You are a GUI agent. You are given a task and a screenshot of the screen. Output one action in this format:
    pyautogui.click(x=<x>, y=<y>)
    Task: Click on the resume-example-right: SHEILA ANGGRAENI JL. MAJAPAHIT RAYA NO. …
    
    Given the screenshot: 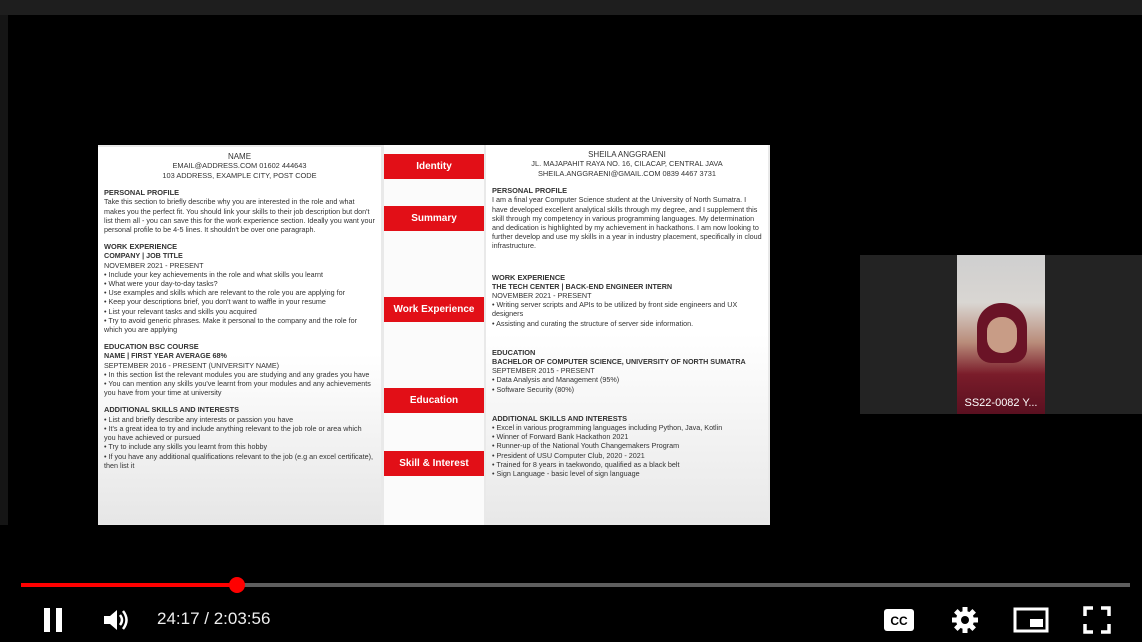 What is the action you would take?
    pyautogui.click(x=627, y=334)
    